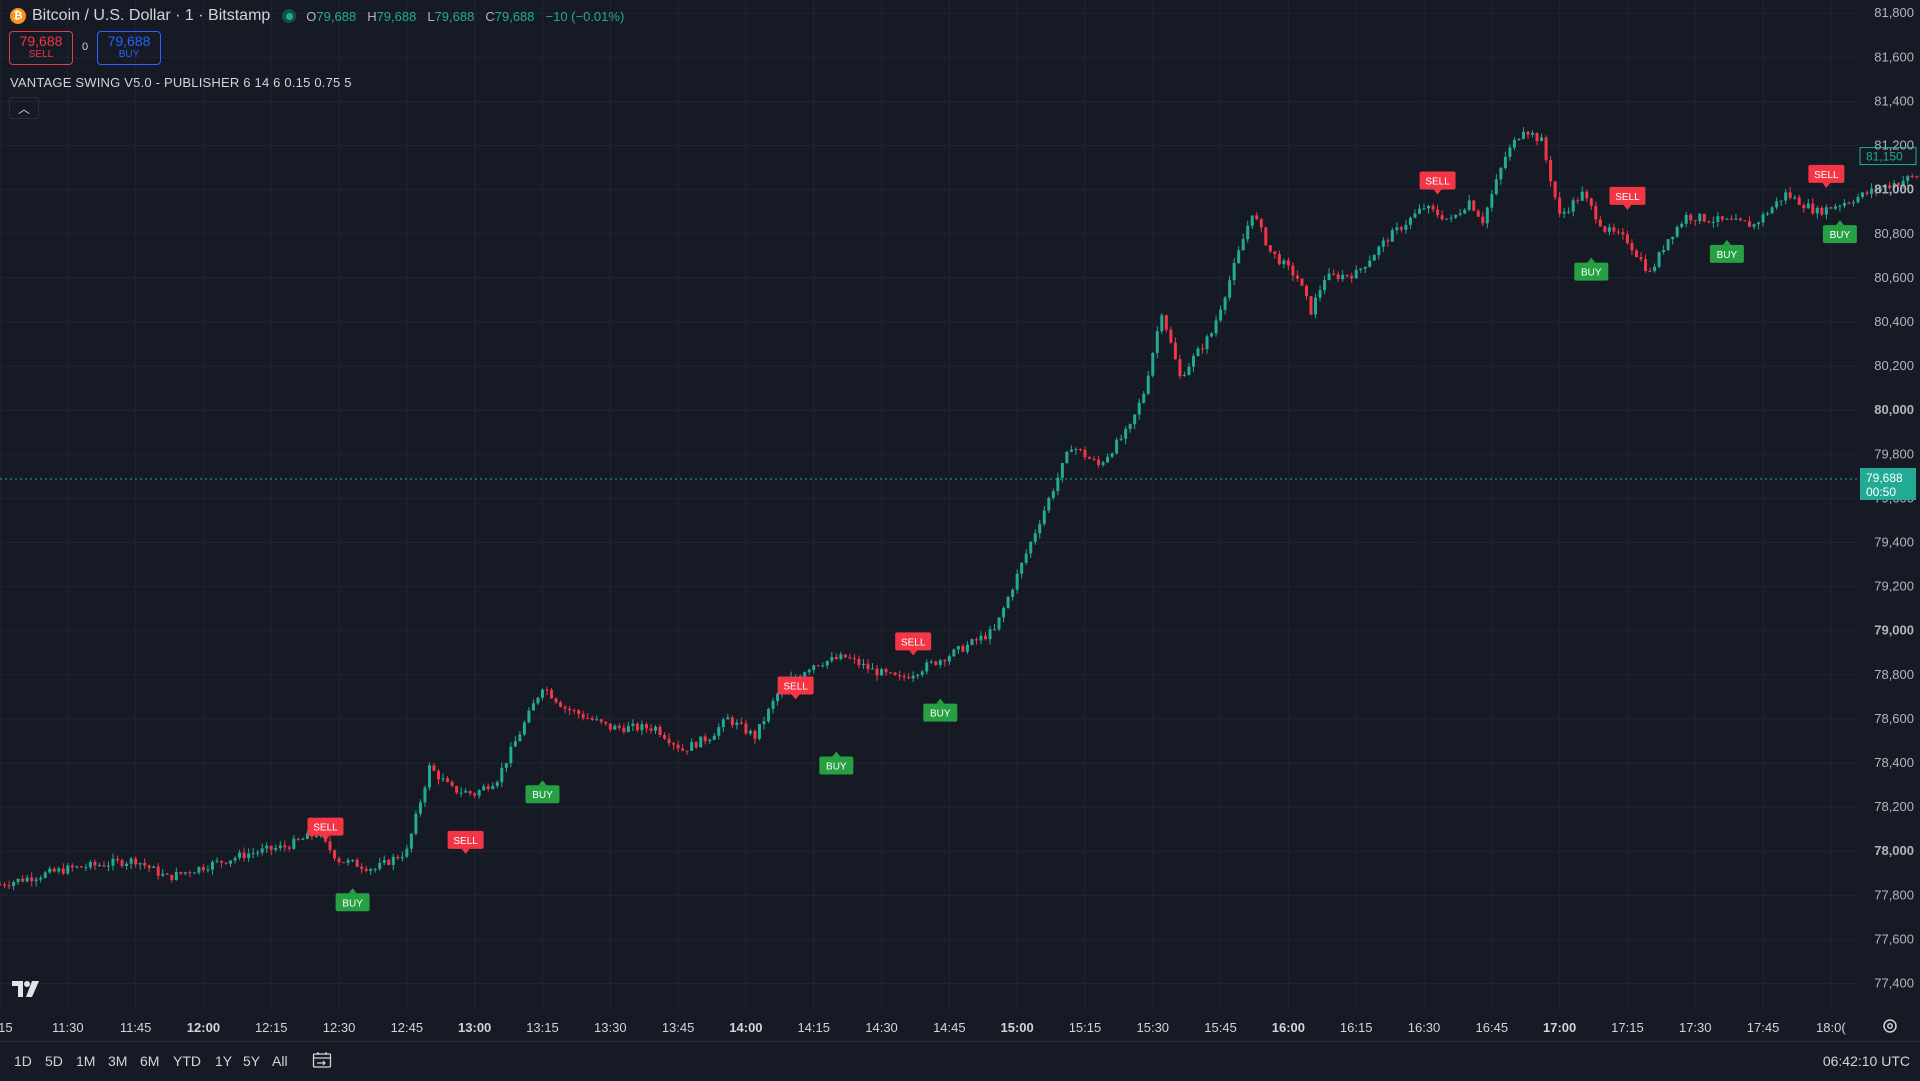 The image size is (1920, 1081). I want to click on sell-button: 79,688 SELL, so click(41, 48).